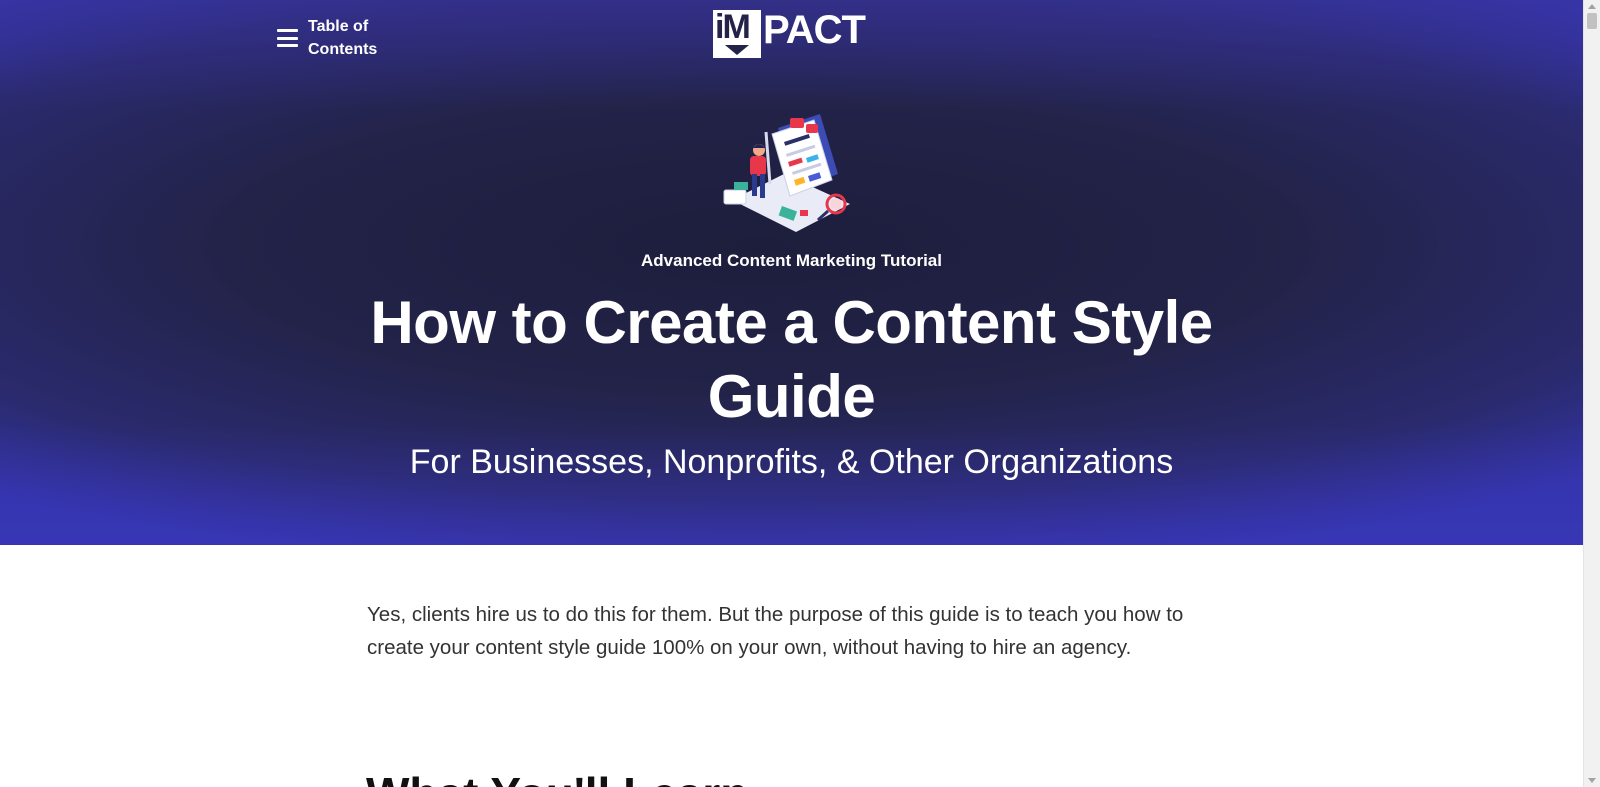 This screenshot has height=787, width=1600. I want to click on table-of-contents-label: Table of Contents, so click(343, 38).